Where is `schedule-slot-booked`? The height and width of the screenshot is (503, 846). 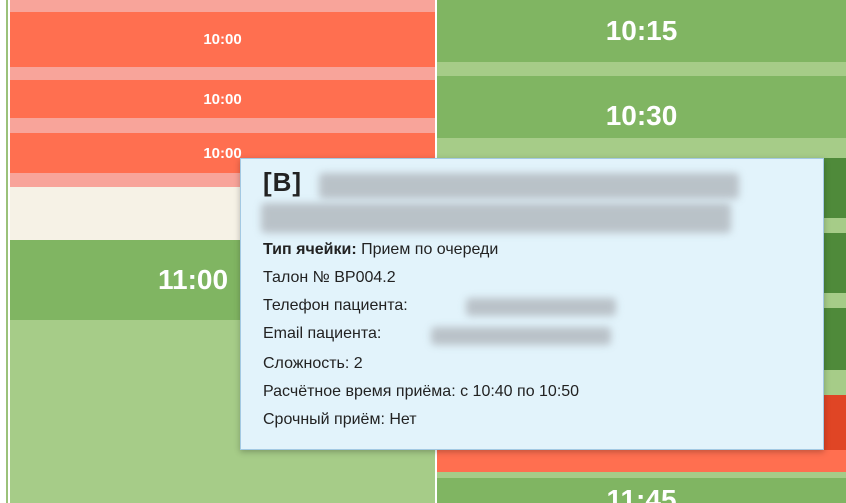
schedule-slot-booked is located at coordinates (641, 461).